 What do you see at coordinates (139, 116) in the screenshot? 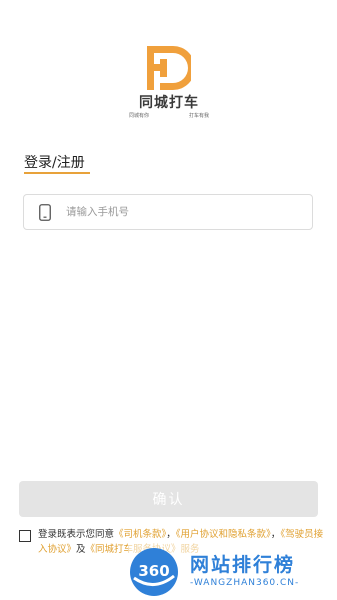
I see `slogan-left: 同城有你` at bounding box center [139, 116].